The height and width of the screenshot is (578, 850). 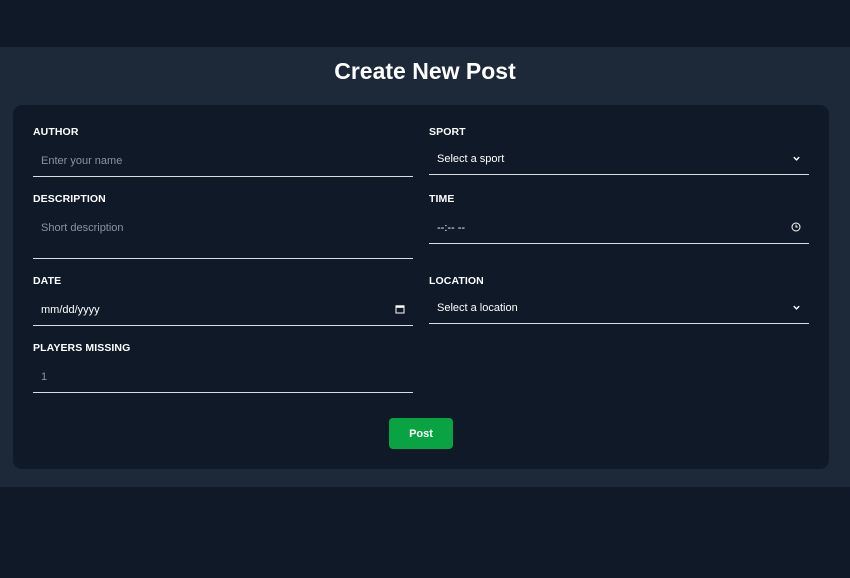 What do you see at coordinates (796, 228) in the screenshot?
I see `clock-icon` at bounding box center [796, 228].